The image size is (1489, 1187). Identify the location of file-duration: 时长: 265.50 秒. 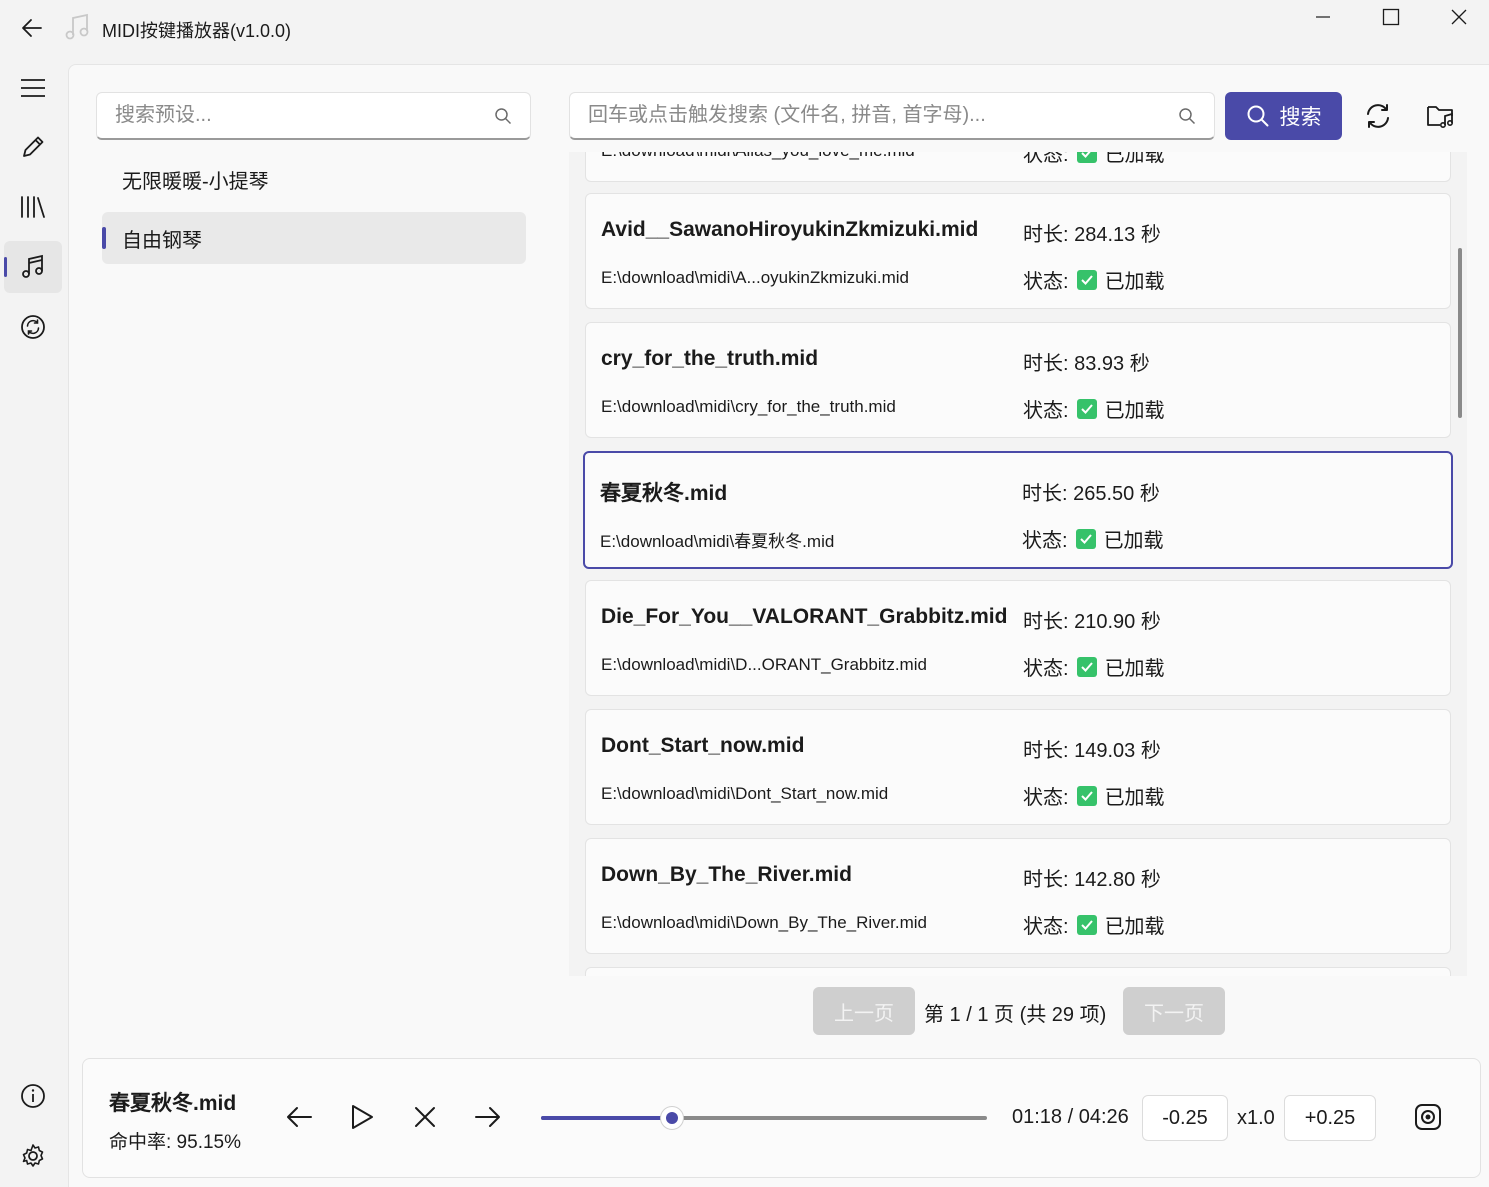
(1091, 494).